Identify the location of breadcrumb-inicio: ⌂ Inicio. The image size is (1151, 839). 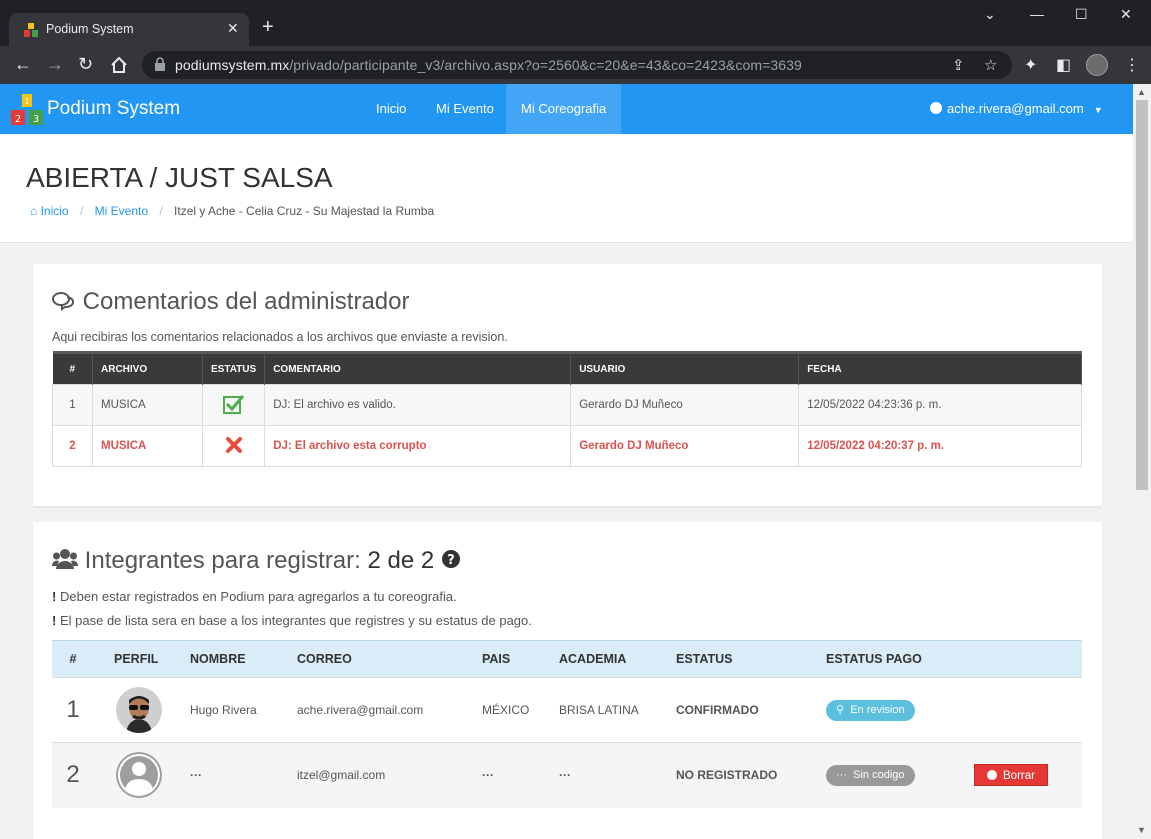
(49, 211).